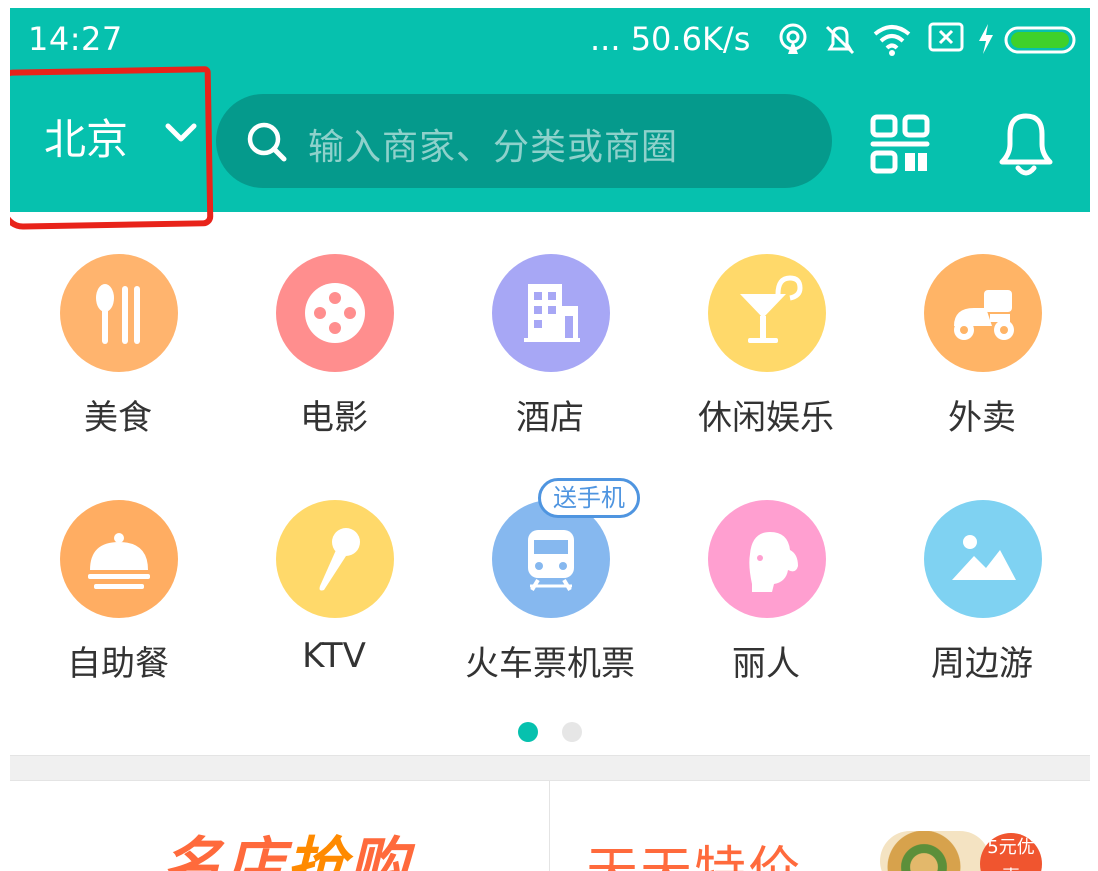 The height and width of the screenshot is (871, 1098). I want to click on promo-daily-deal: 天天特价 5元优惠, so click(820, 826).